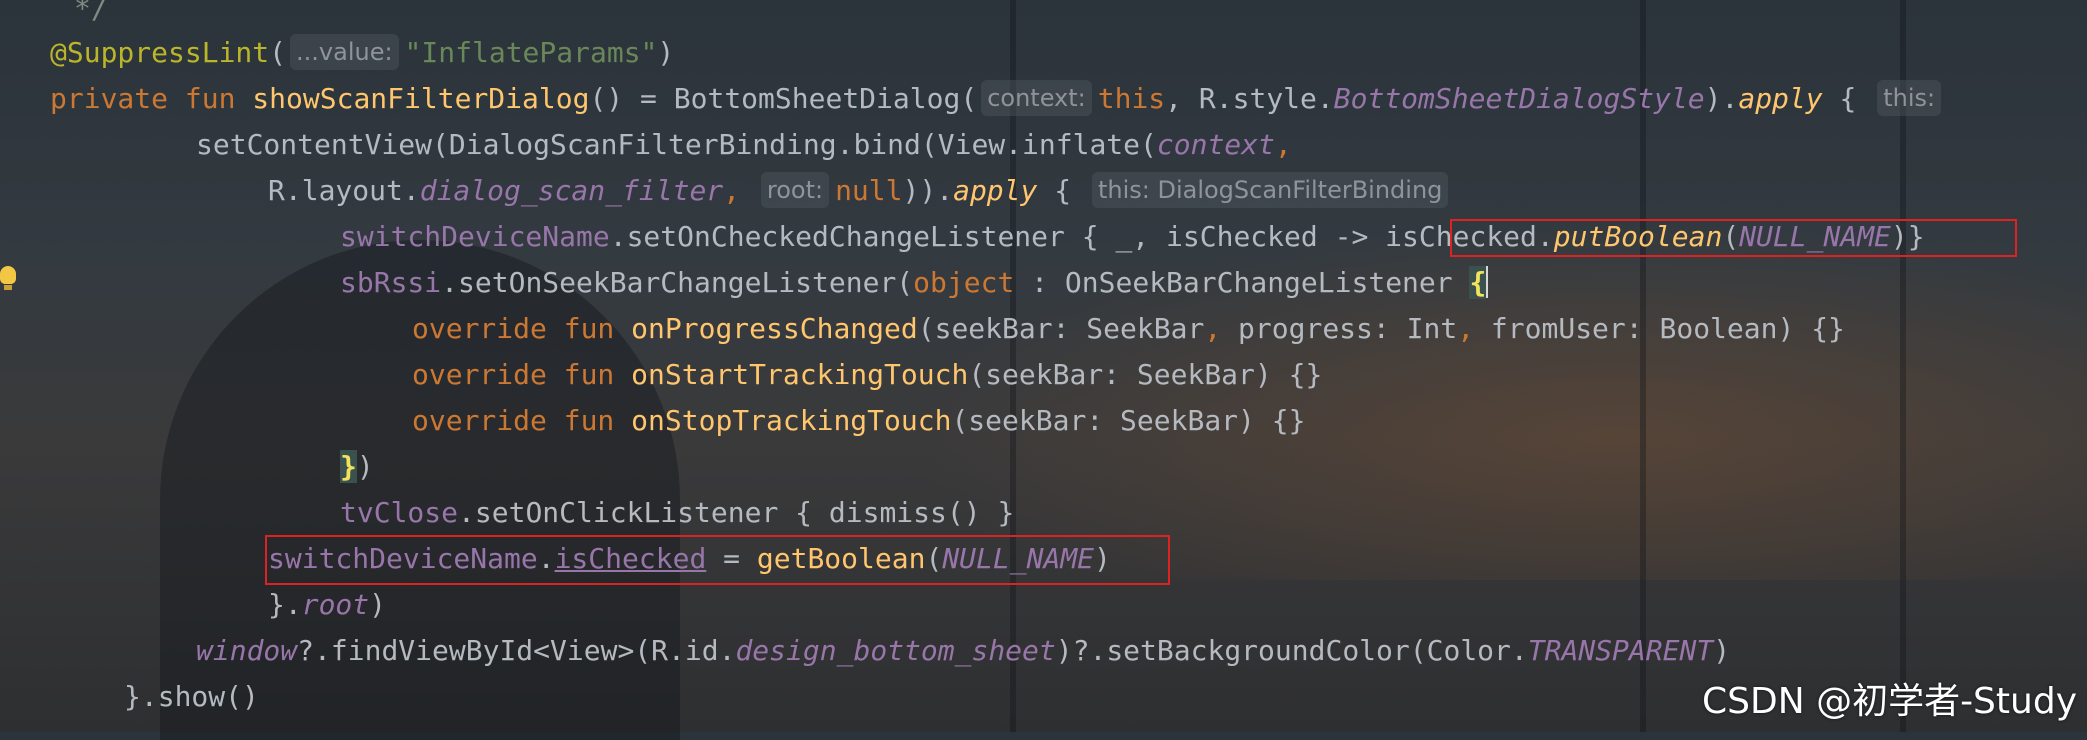  Describe the element at coordinates (399, 512) in the screenshot. I see `code-token: tvClose` at that location.